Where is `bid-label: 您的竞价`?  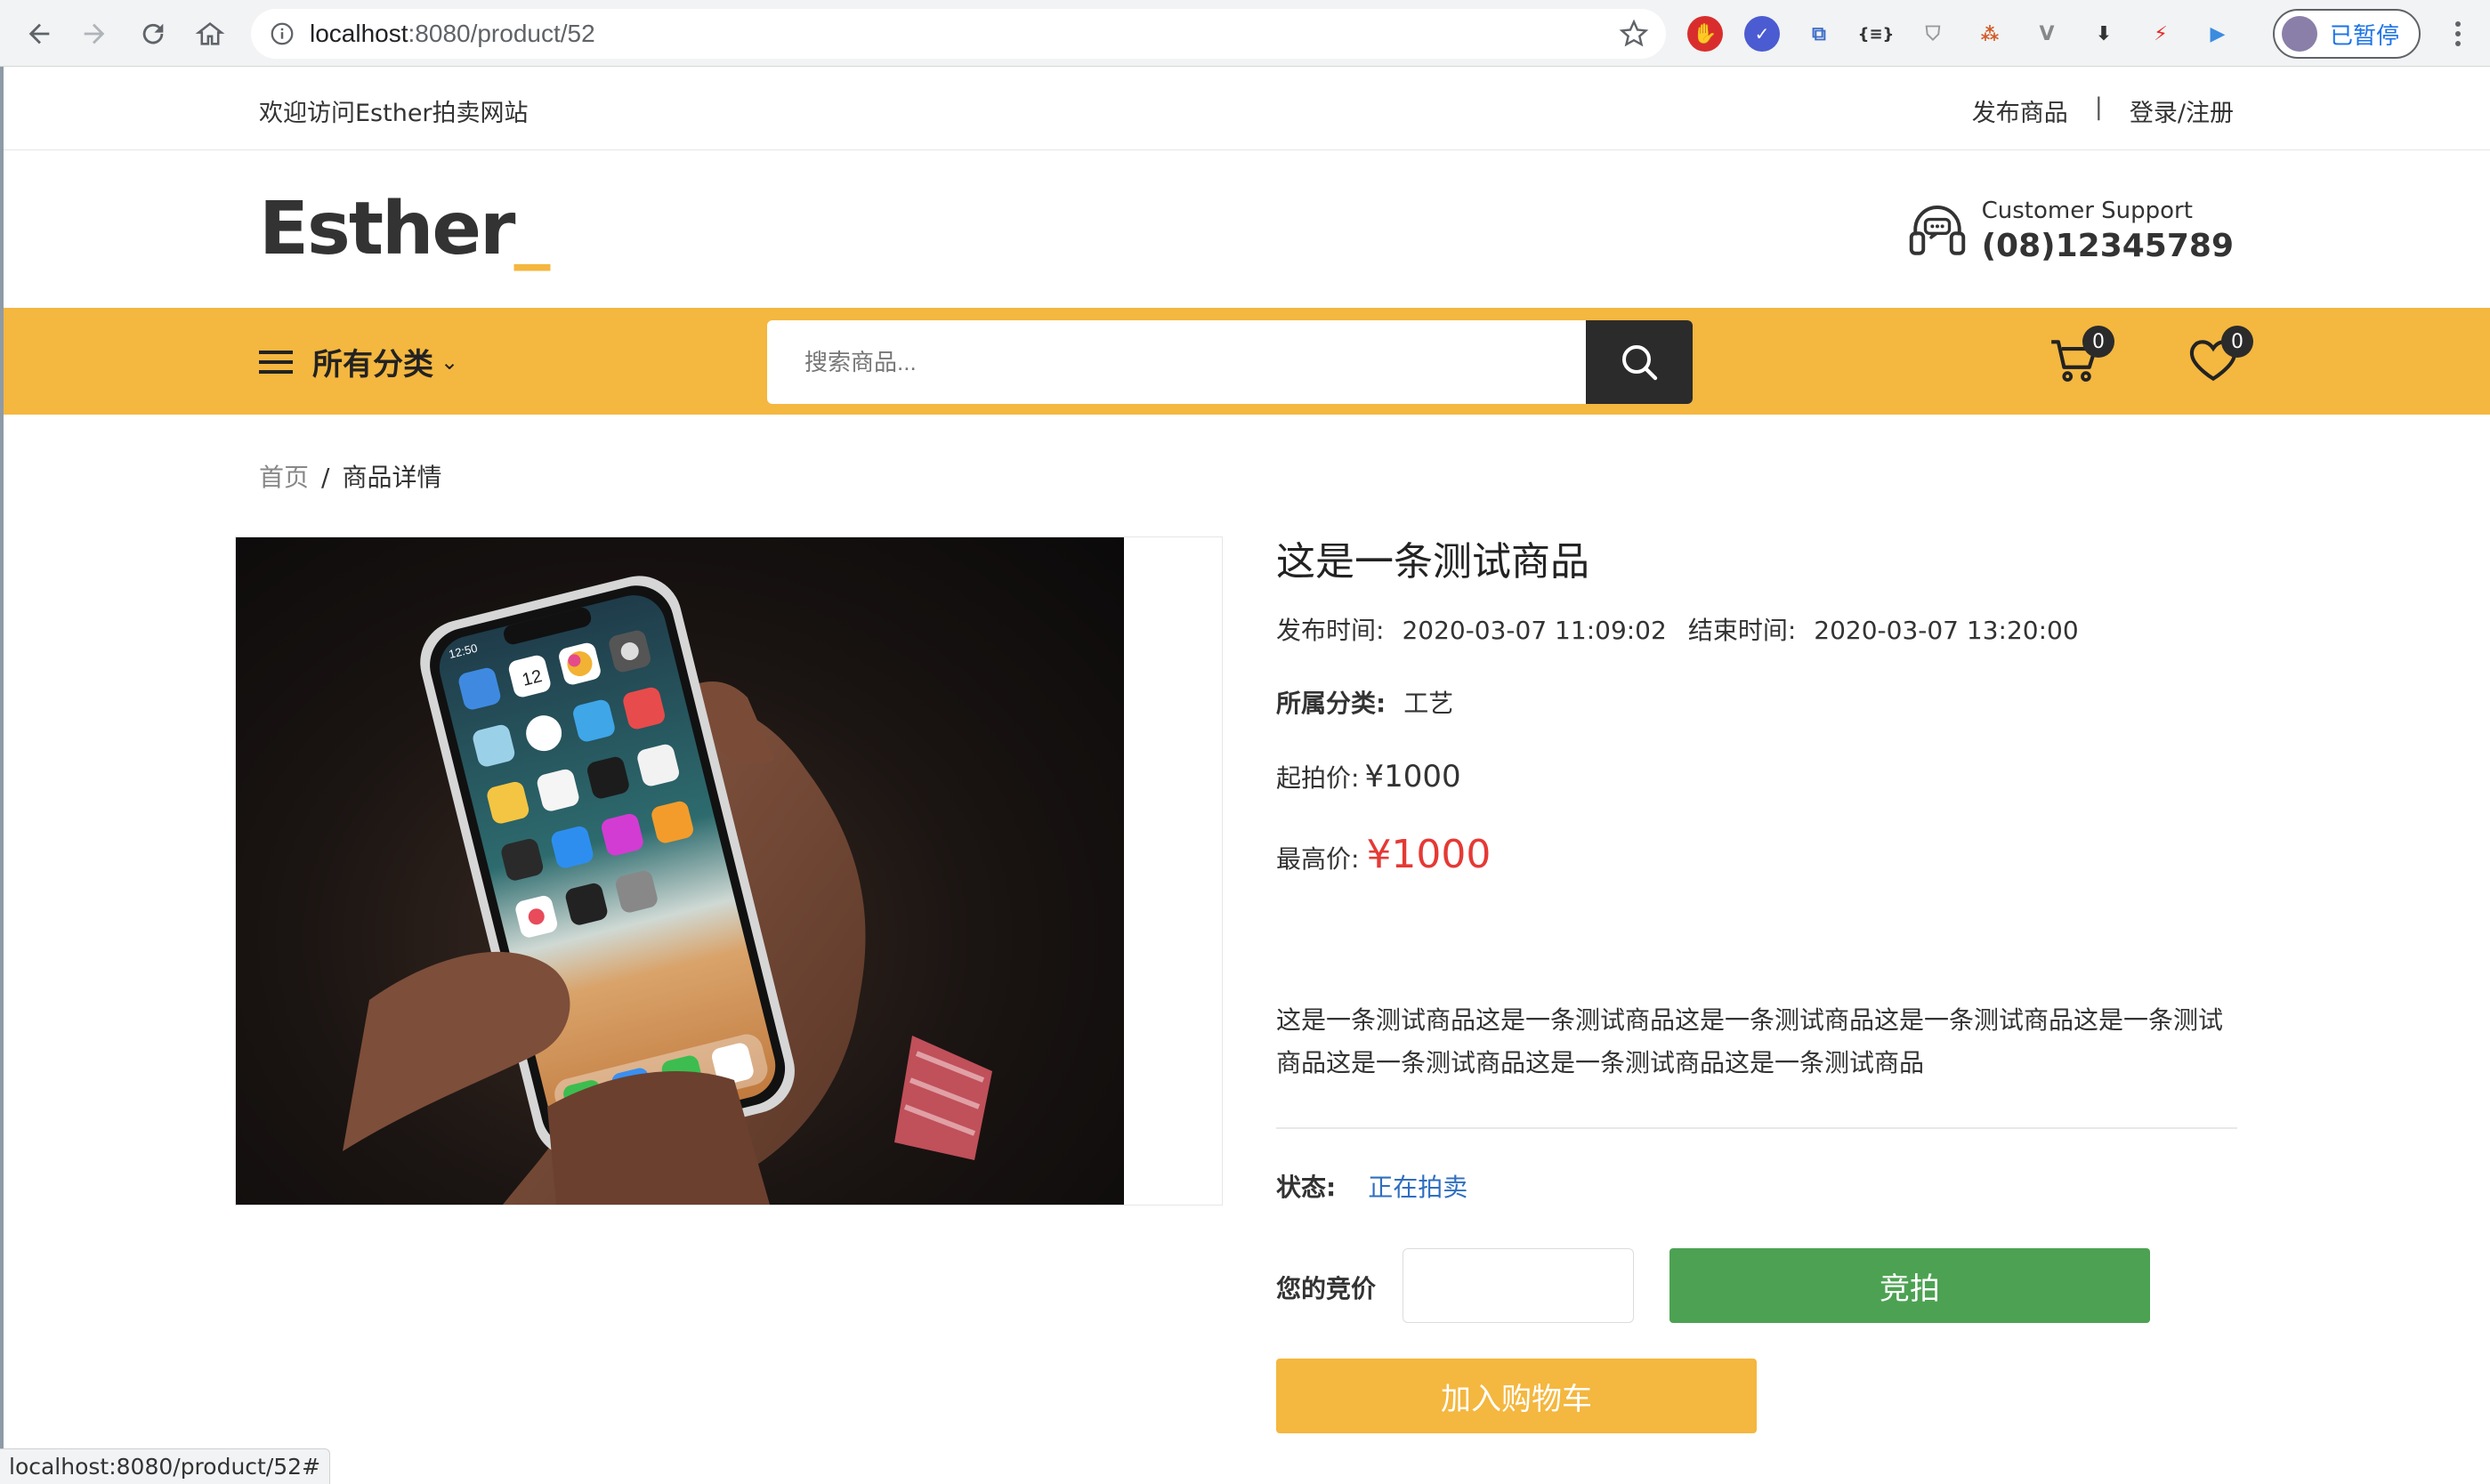
bid-label: 您的竞价 is located at coordinates (1326, 1288).